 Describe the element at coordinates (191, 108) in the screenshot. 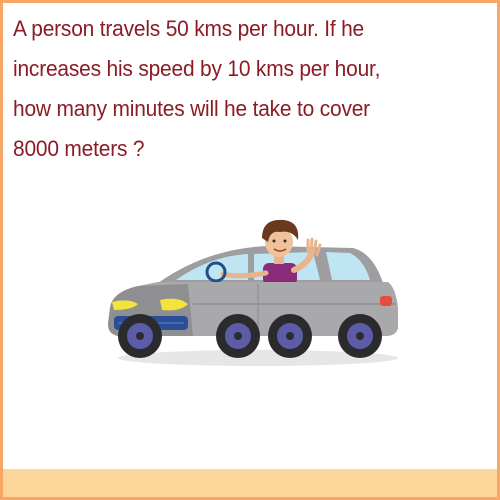

I see `question-line-3: how many minutes will he take to cover` at that location.